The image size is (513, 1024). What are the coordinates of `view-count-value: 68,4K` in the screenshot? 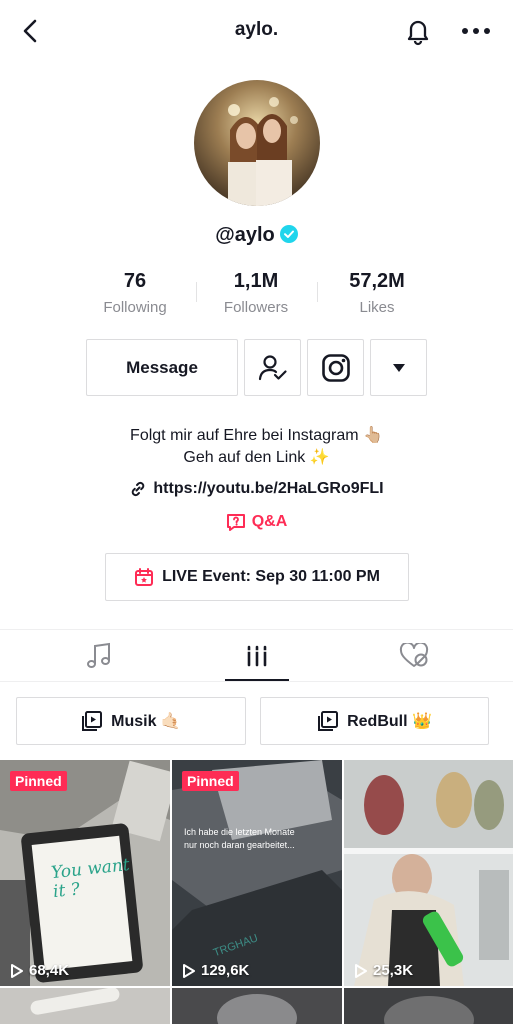 It's located at (49, 970).